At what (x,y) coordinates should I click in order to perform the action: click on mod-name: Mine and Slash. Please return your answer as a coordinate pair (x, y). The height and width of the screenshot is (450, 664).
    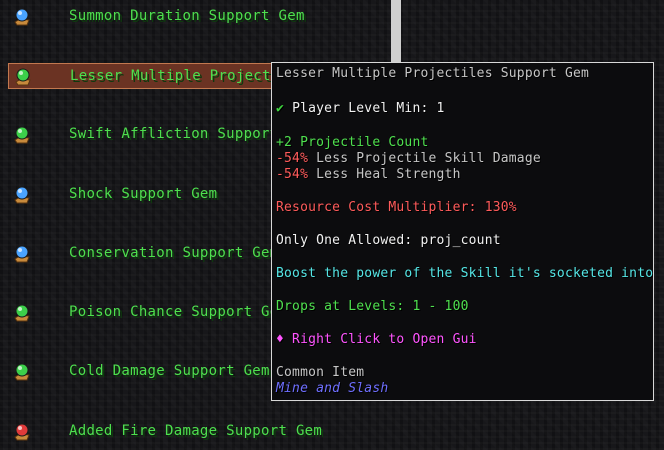
    Looking at the image, I should click on (332, 388).